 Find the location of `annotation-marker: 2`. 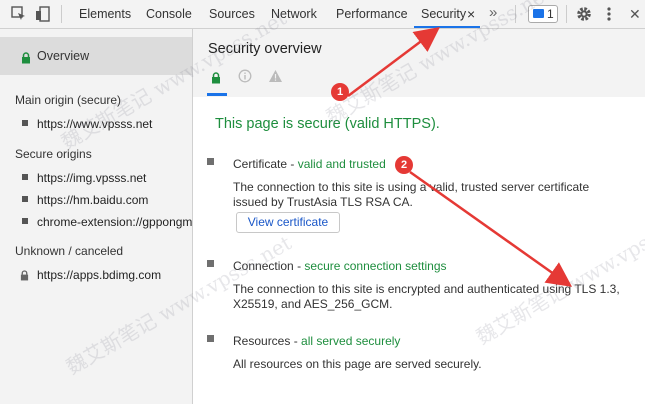

annotation-marker: 2 is located at coordinates (404, 165).